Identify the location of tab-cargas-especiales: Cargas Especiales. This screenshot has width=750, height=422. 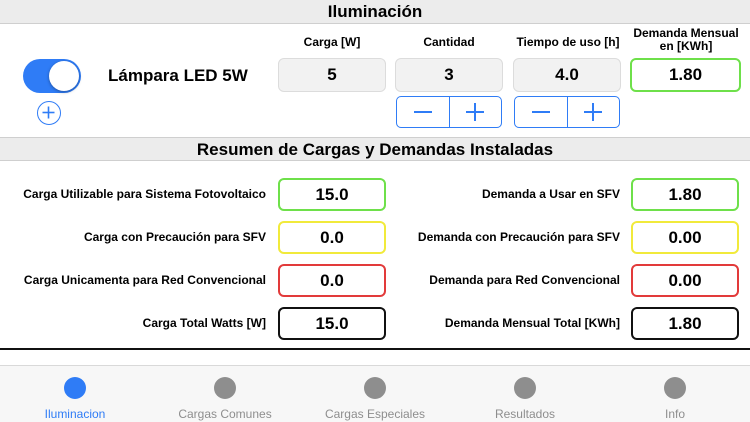
(375, 394).